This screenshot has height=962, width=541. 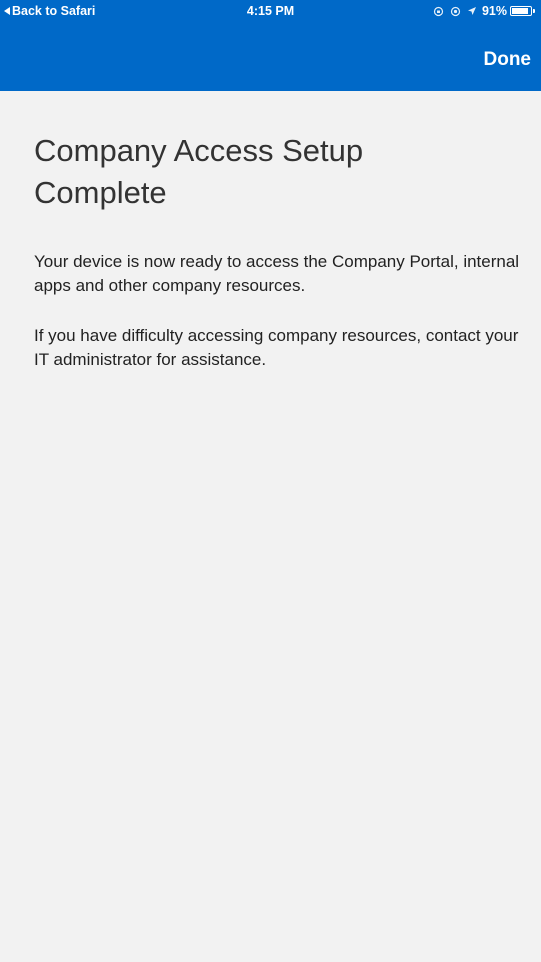 What do you see at coordinates (270, 45) in the screenshot?
I see `app-header: Back to Safari 4:15 PM 91% Done` at bounding box center [270, 45].